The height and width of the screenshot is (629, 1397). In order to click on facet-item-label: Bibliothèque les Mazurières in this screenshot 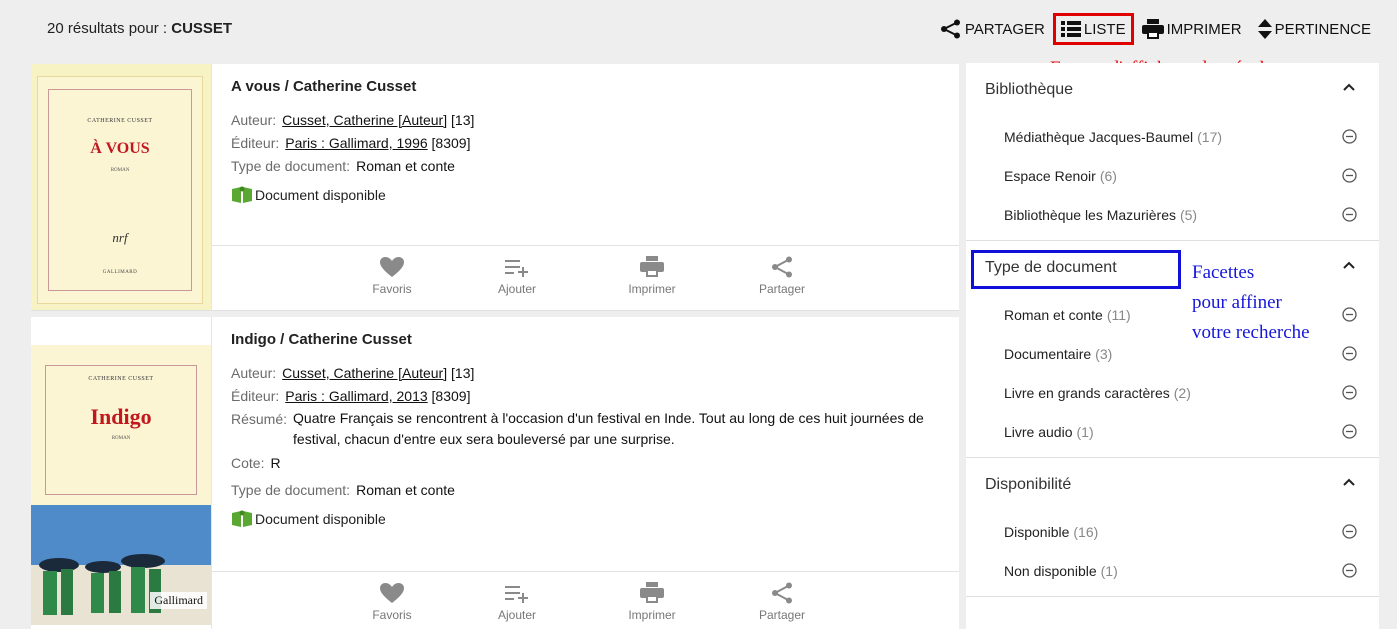, I will do `click(1090, 214)`.